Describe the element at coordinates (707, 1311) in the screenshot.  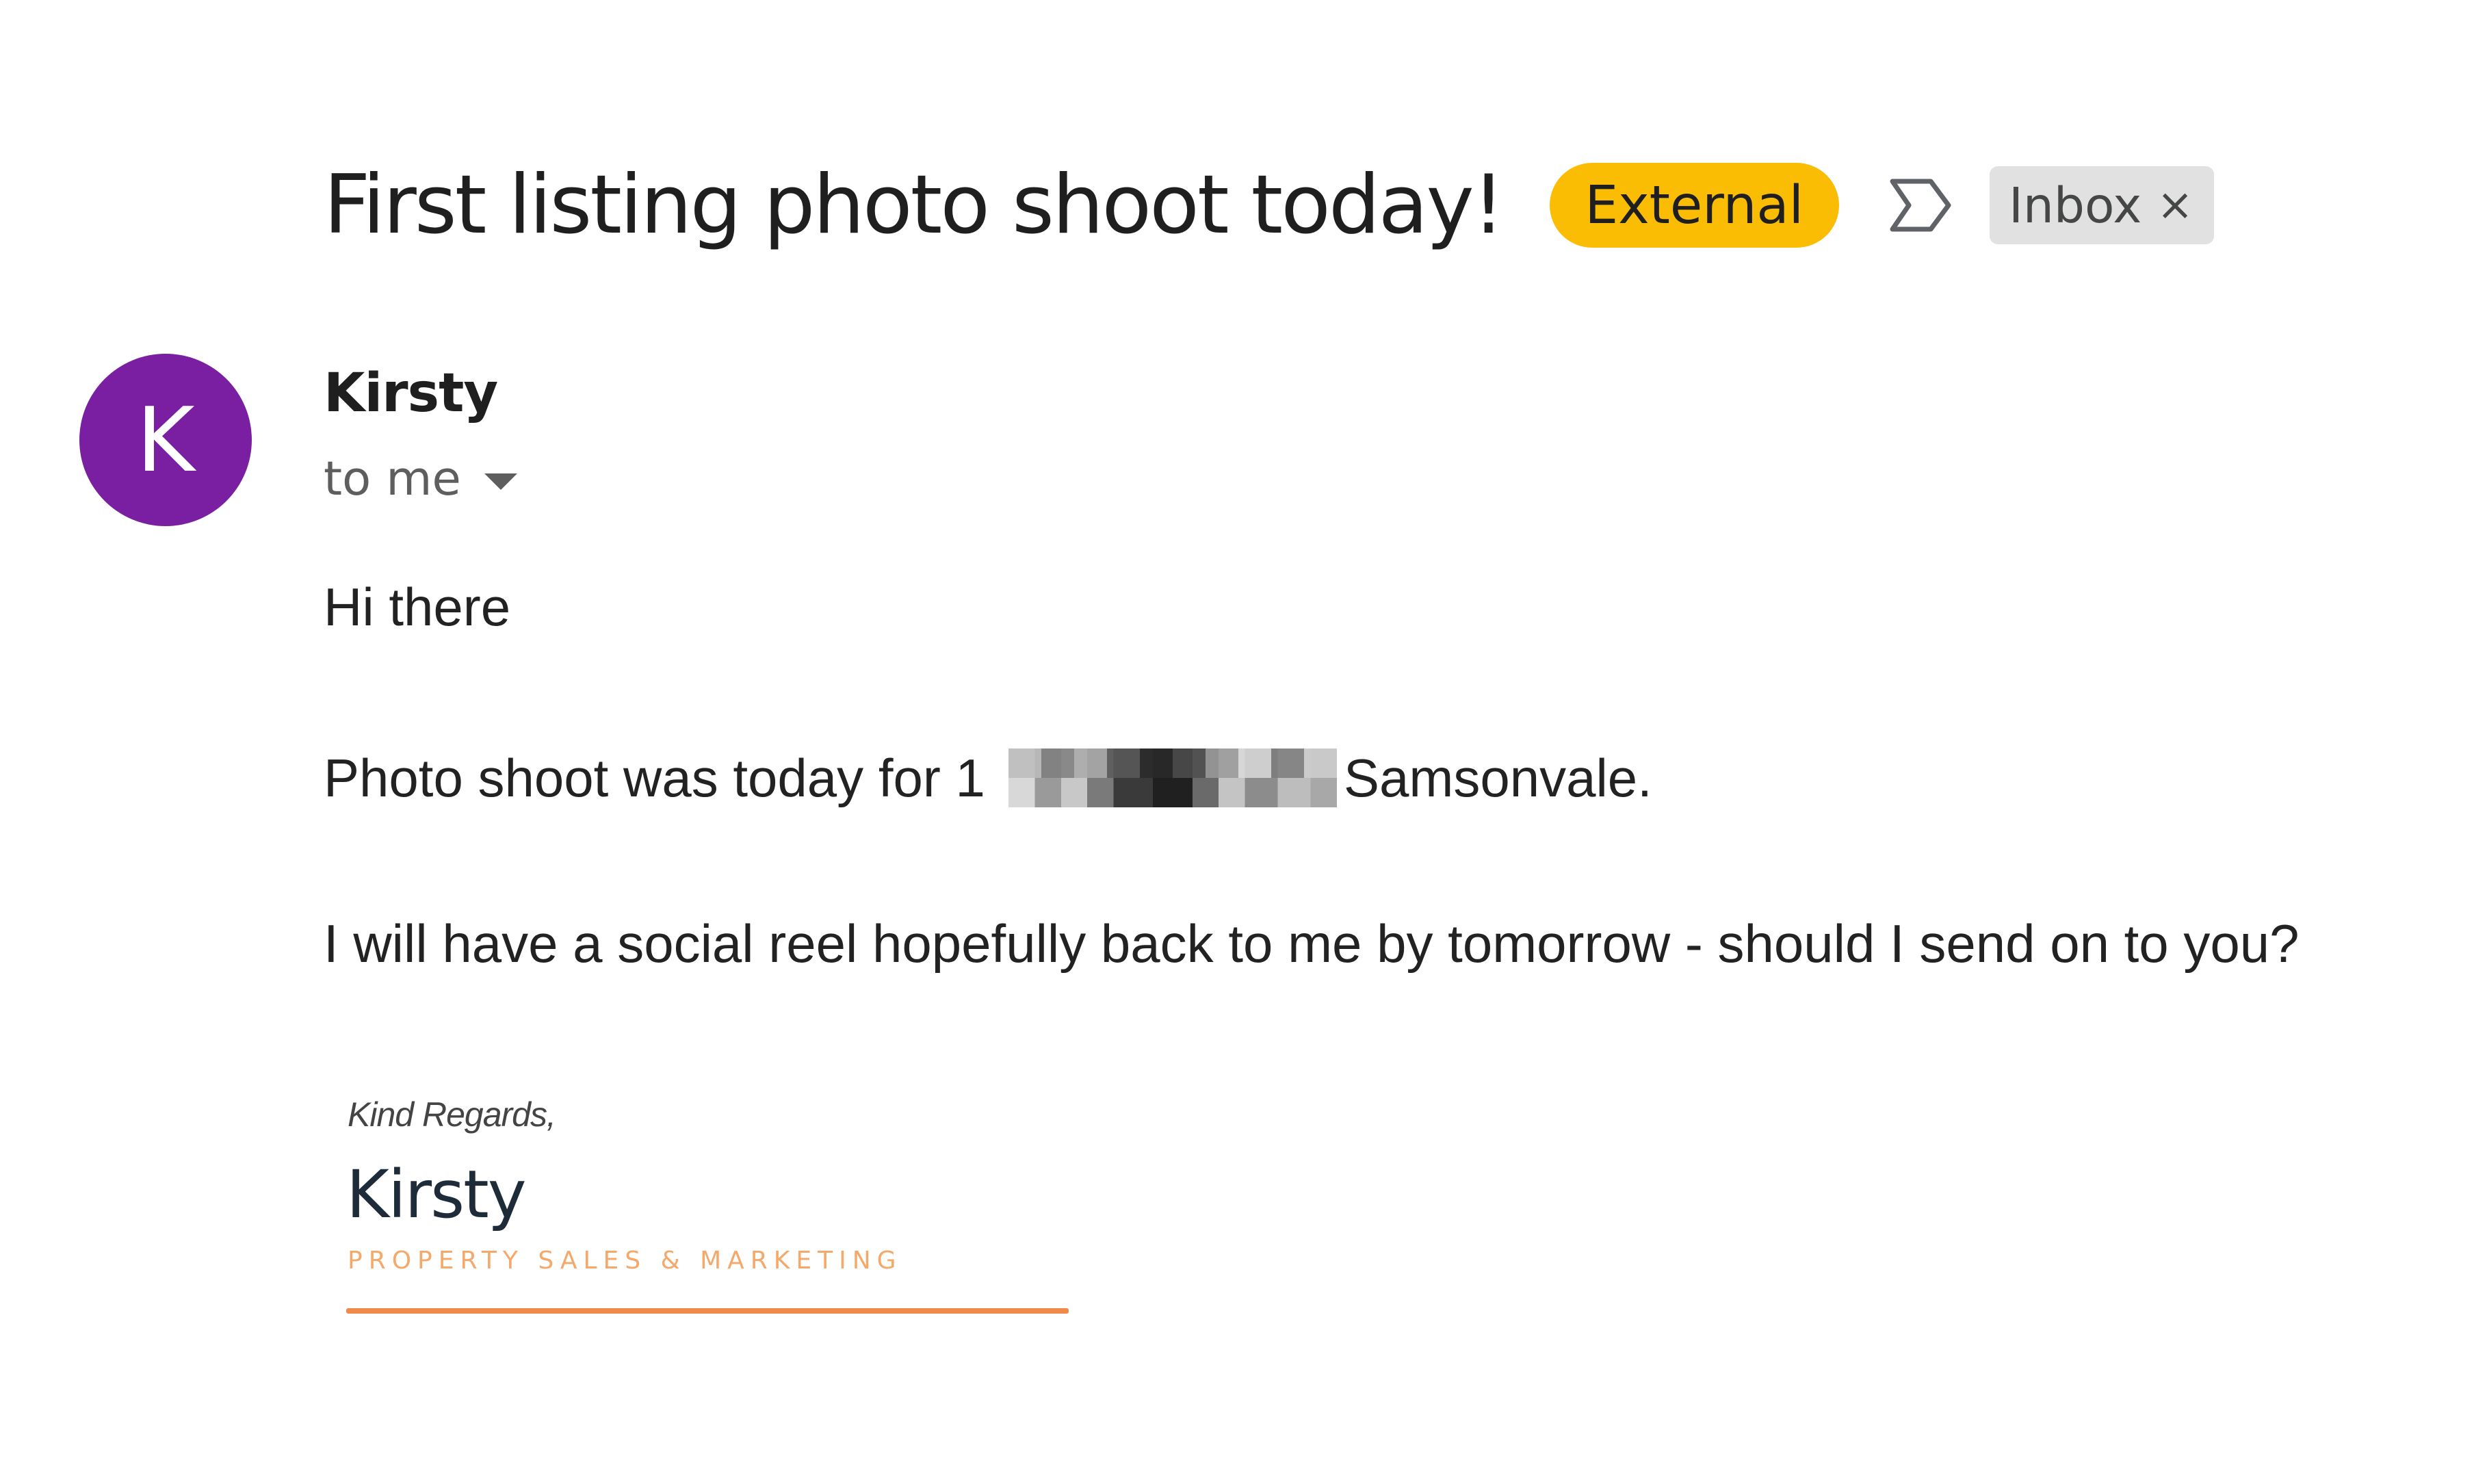
I see `signature-divider` at that location.